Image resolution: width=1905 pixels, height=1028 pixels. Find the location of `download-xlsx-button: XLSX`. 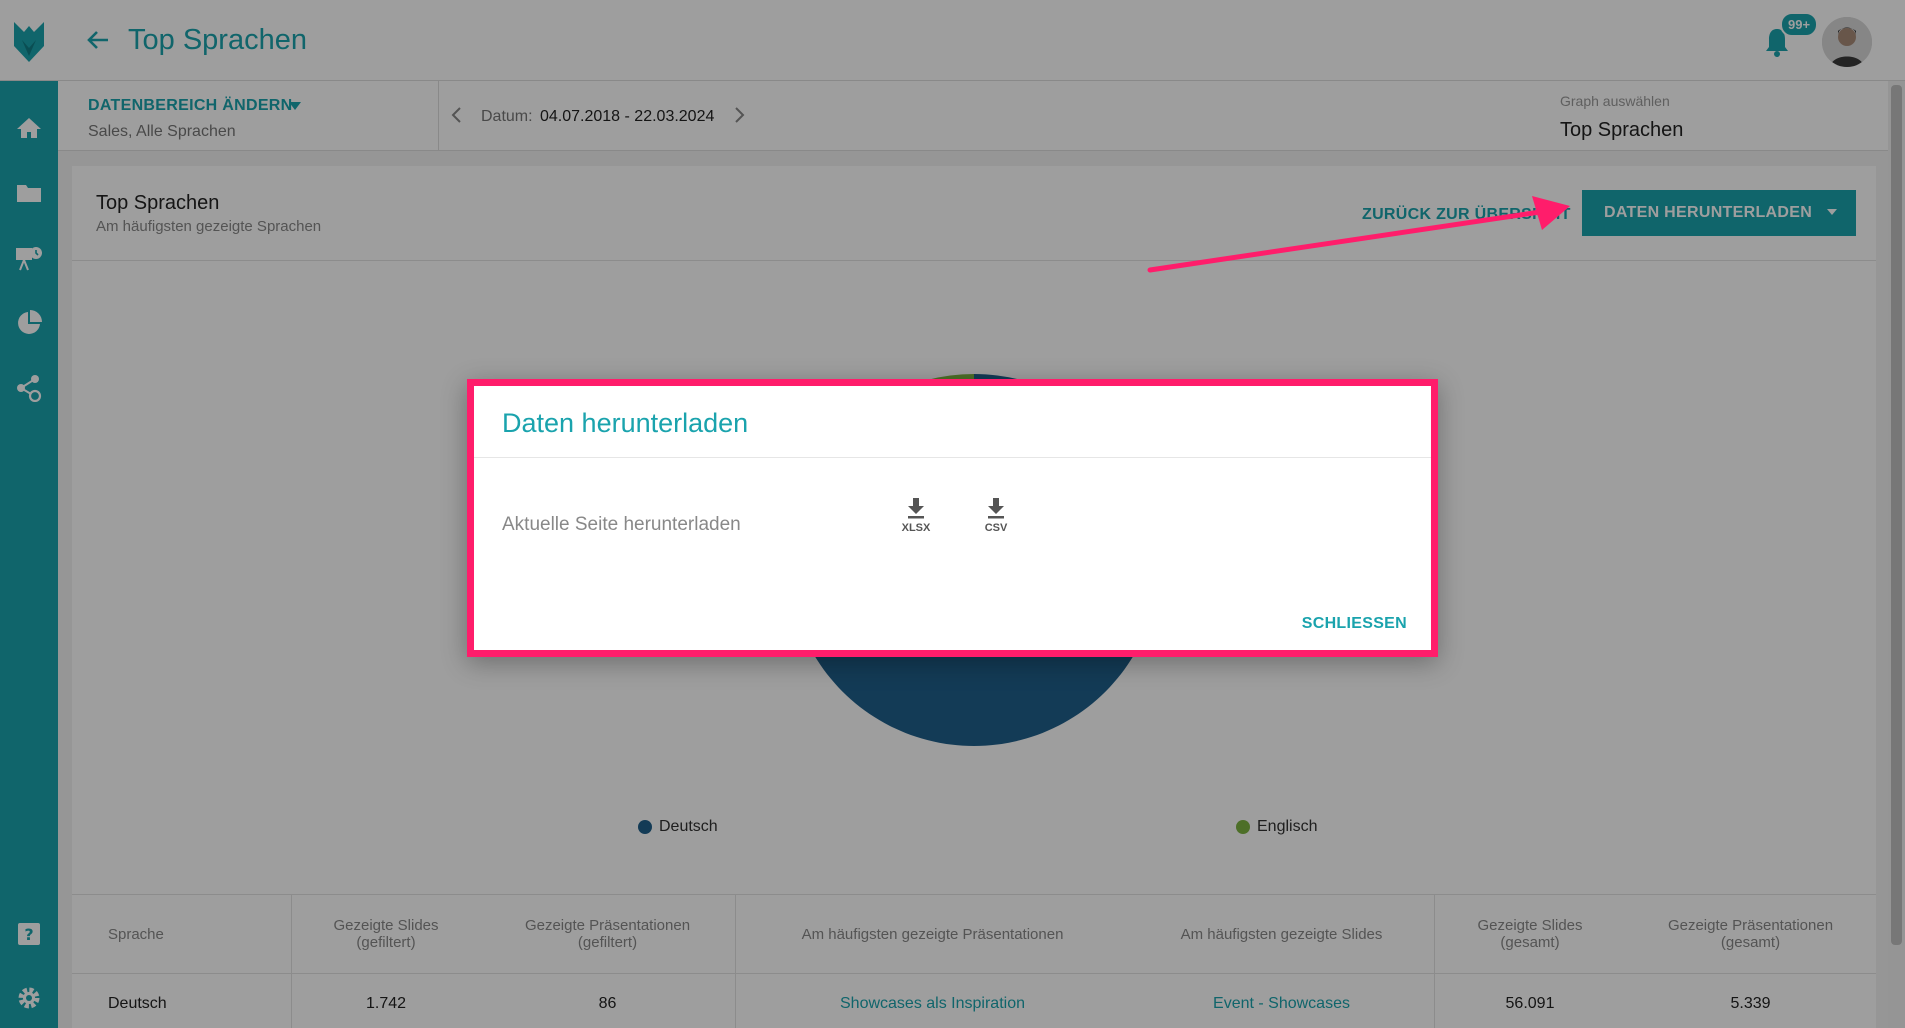

download-xlsx-button: XLSX is located at coordinates (916, 515).